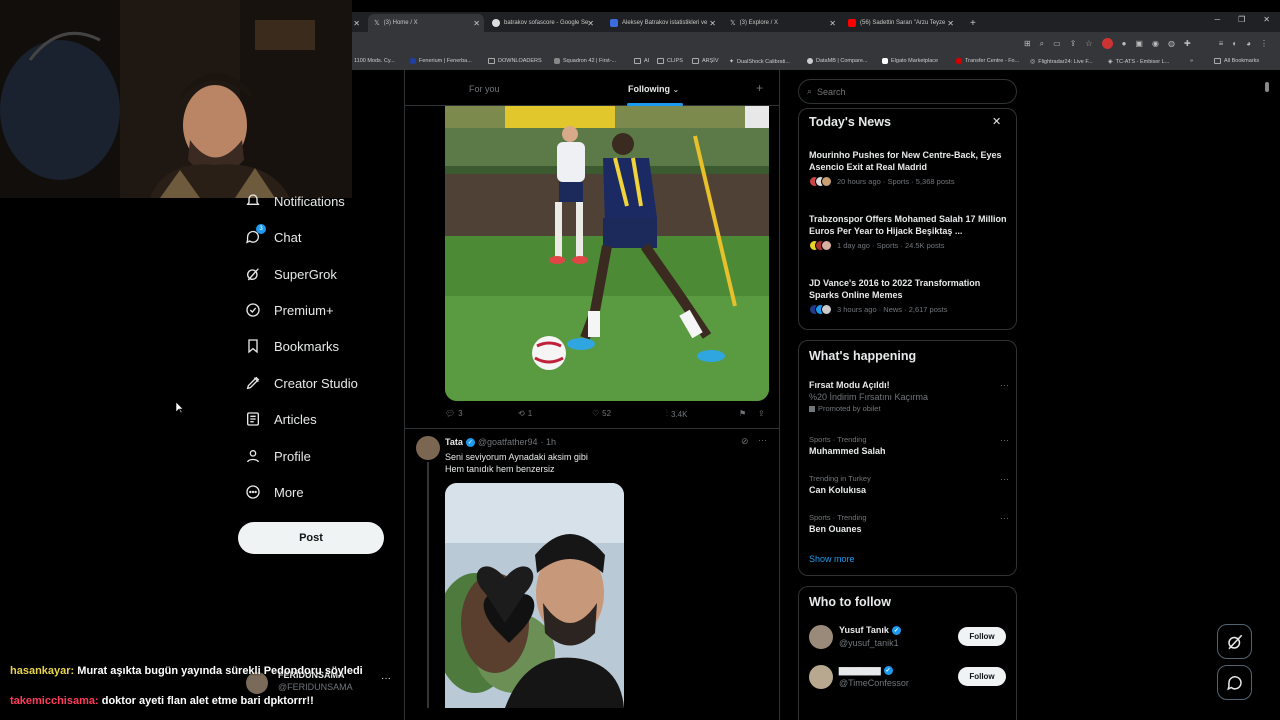 The width and height of the screenshot is (1280, 720). What do you see at coordinates (311, 538) in the screenshot?
I see `post-button: Post` at bounding box center [311, 538].